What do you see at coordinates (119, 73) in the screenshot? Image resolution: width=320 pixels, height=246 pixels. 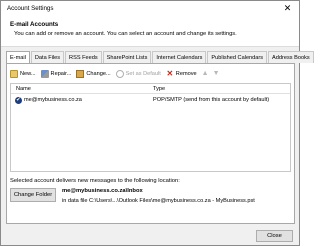 I see `default-check-icon` at bounding box center [119, 73].